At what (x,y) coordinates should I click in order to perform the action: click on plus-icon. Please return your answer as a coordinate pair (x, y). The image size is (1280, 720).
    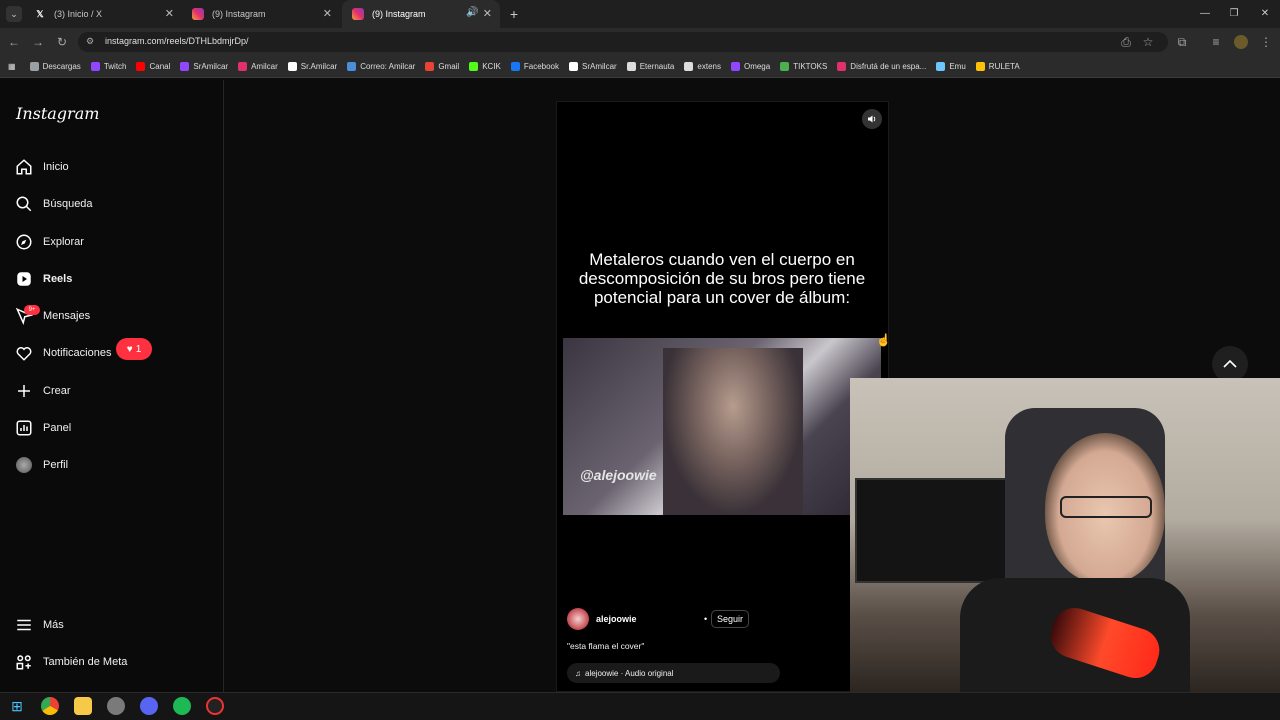
    Looking at the image, I should click on (24, 391).